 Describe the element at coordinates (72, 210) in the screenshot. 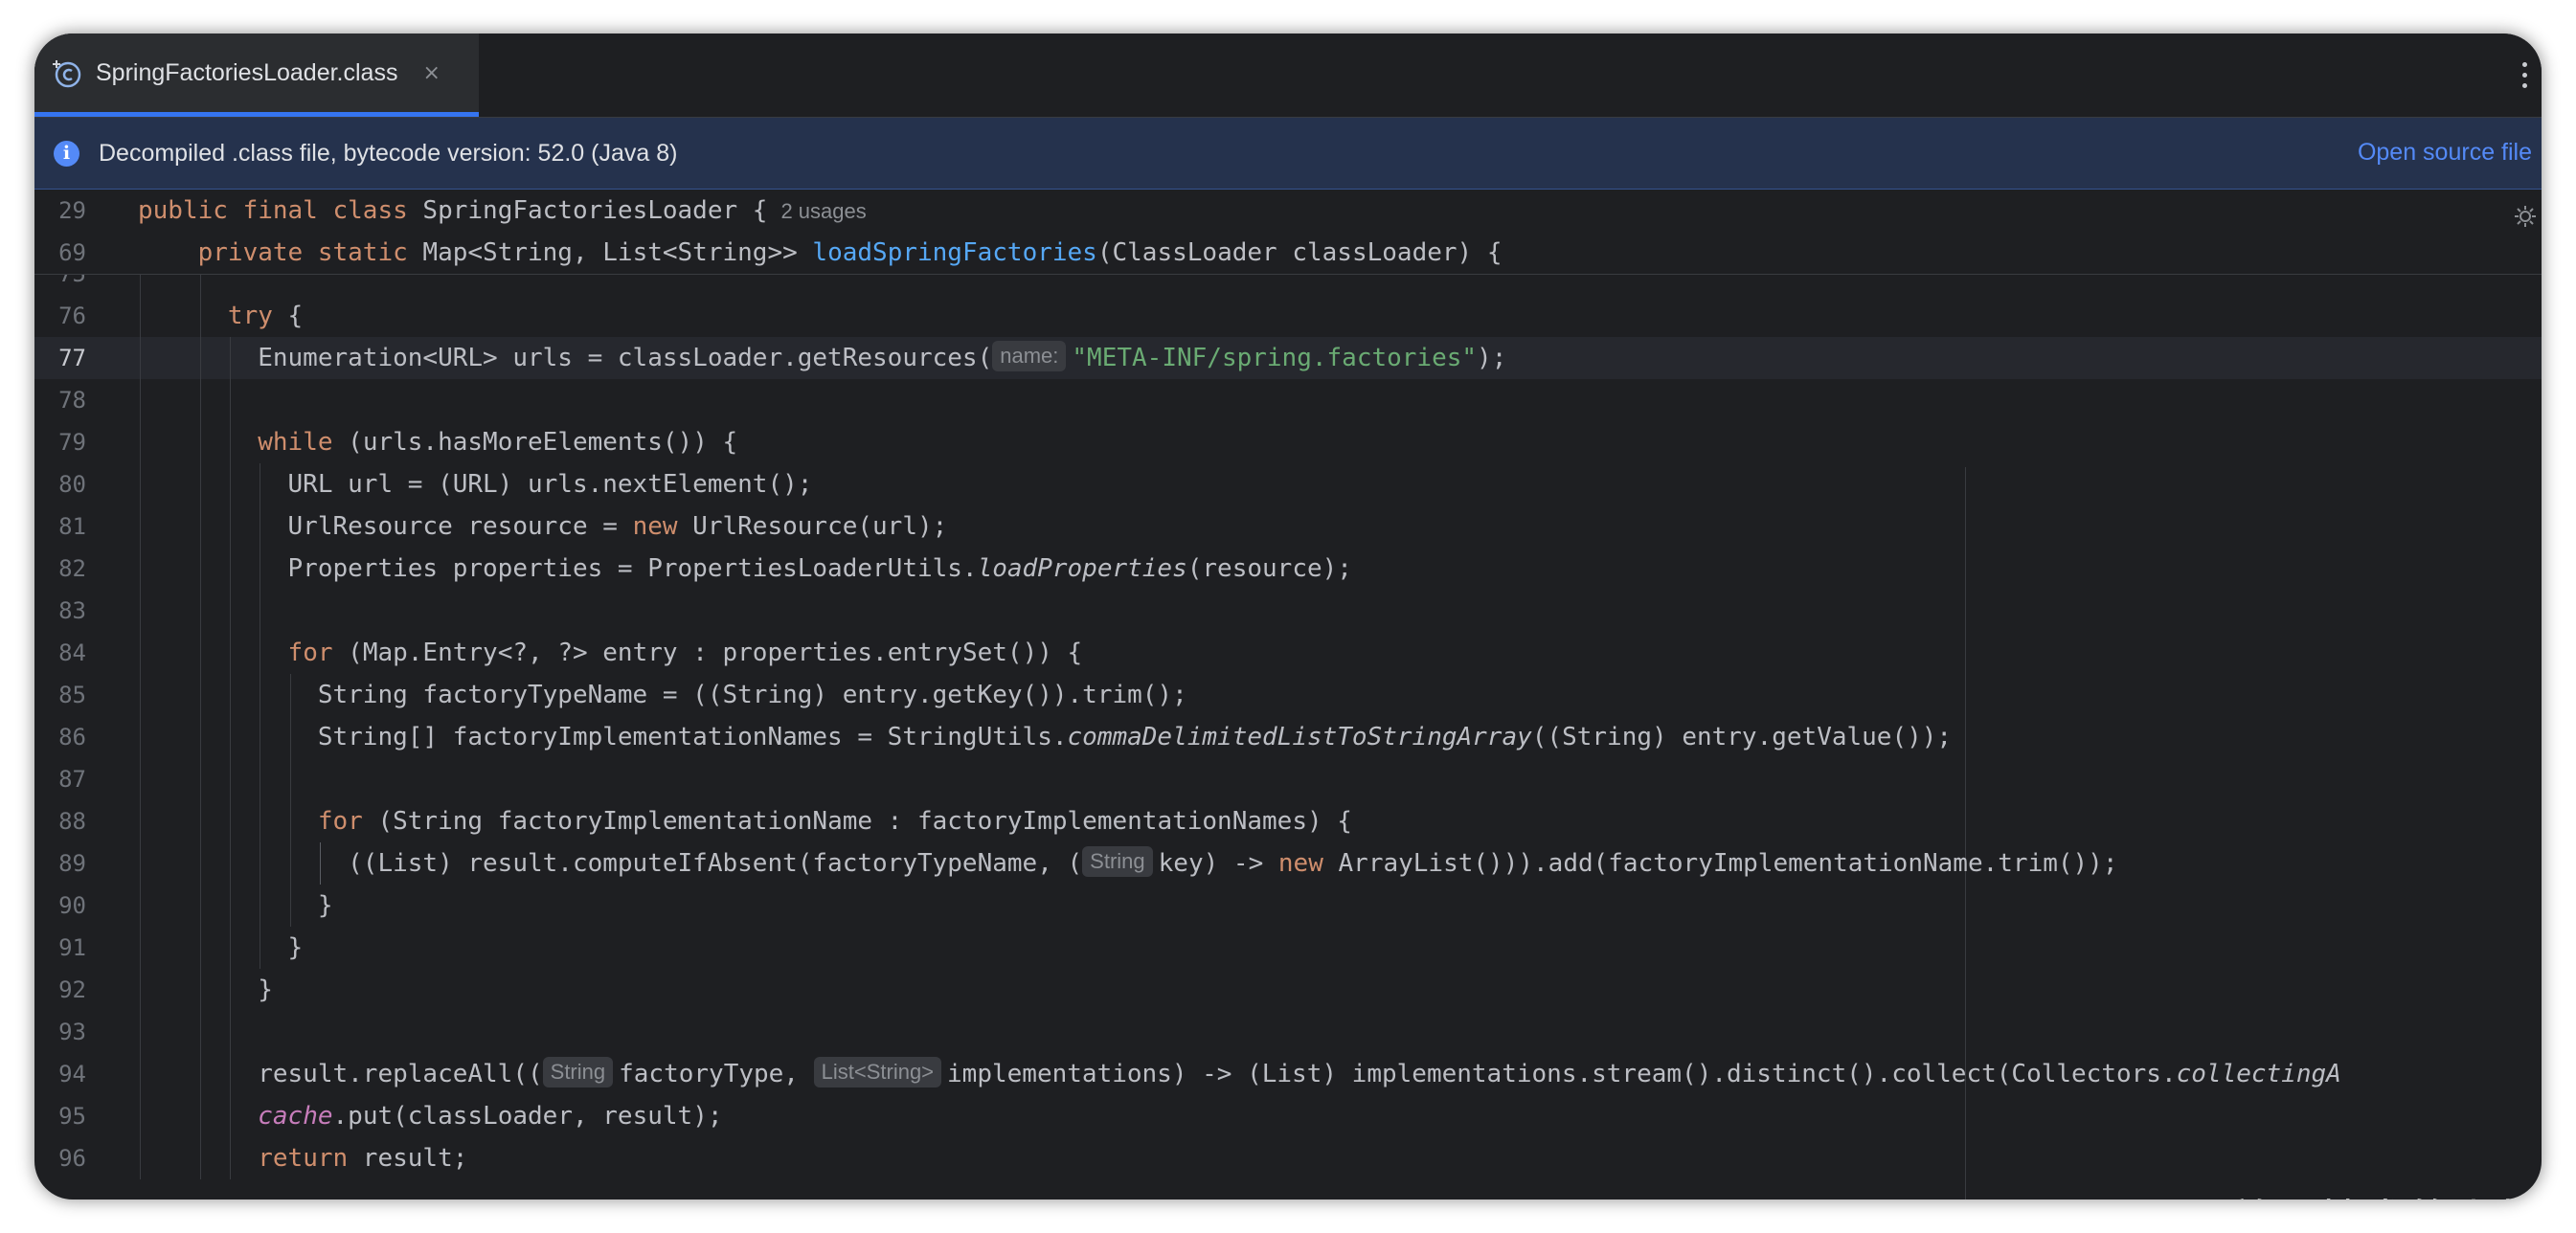

I see `line-number: 29` at that location.